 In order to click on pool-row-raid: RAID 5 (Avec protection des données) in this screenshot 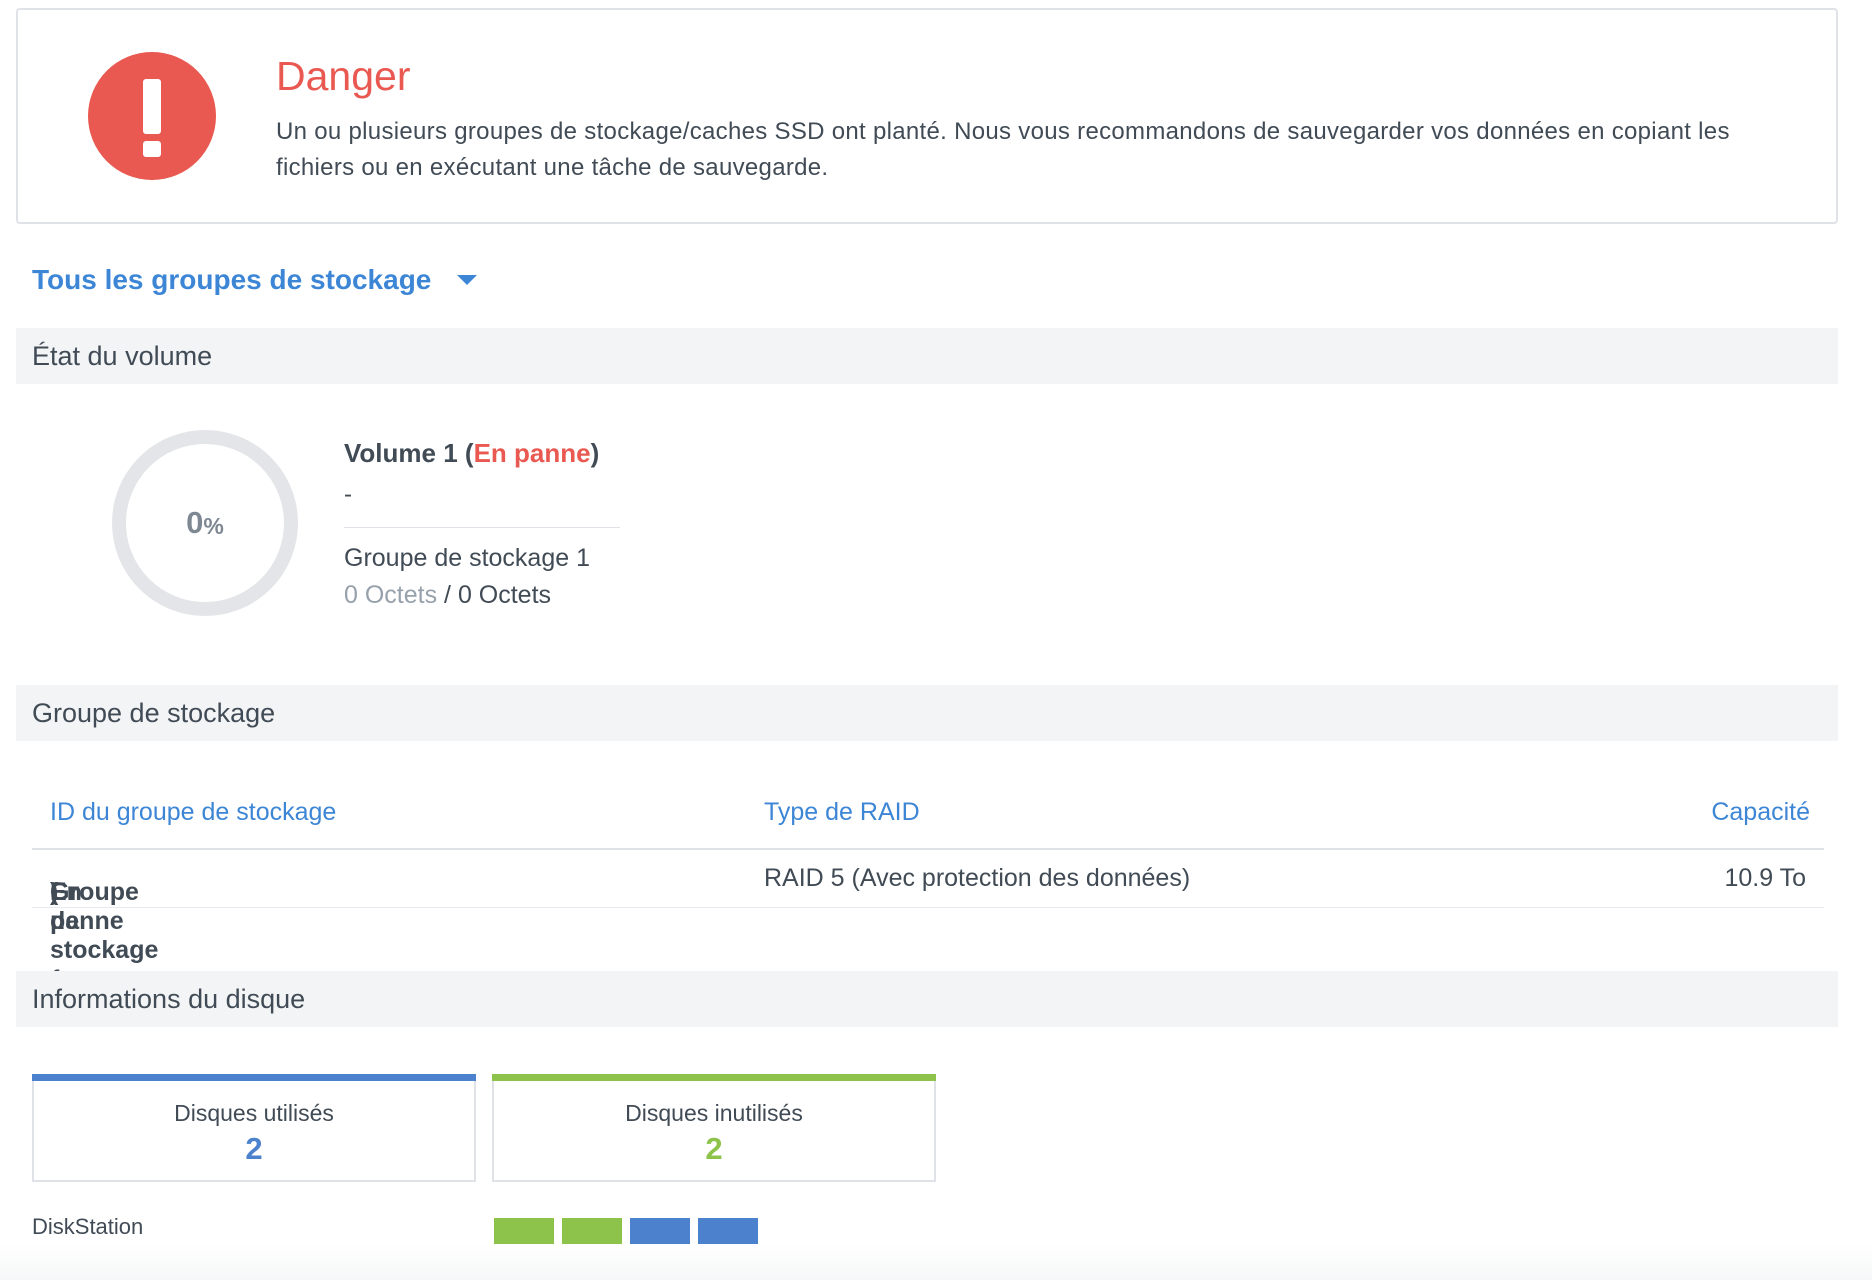, I will do `click(977, 878)`.